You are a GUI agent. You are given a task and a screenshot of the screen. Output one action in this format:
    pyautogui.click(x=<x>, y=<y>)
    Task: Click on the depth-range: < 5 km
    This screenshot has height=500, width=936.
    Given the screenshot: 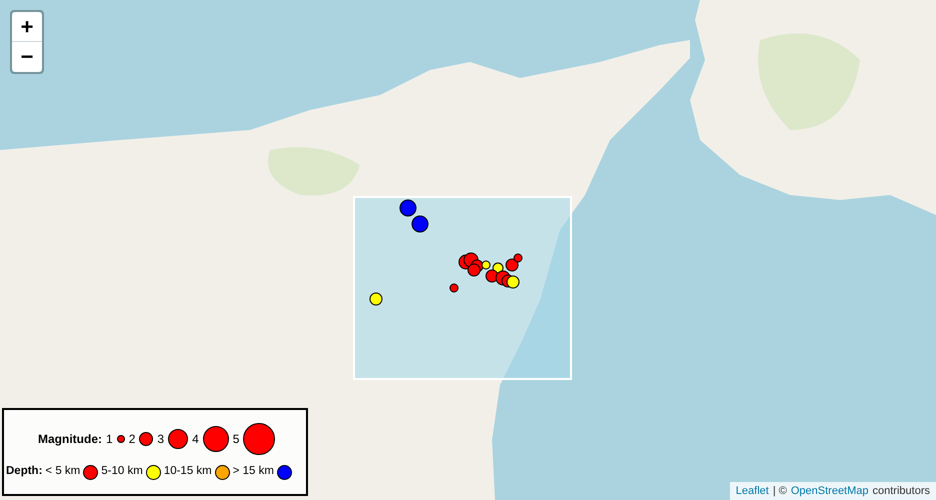 What is the action you would take?
    pyautogui.click(x=62, y=472)
    